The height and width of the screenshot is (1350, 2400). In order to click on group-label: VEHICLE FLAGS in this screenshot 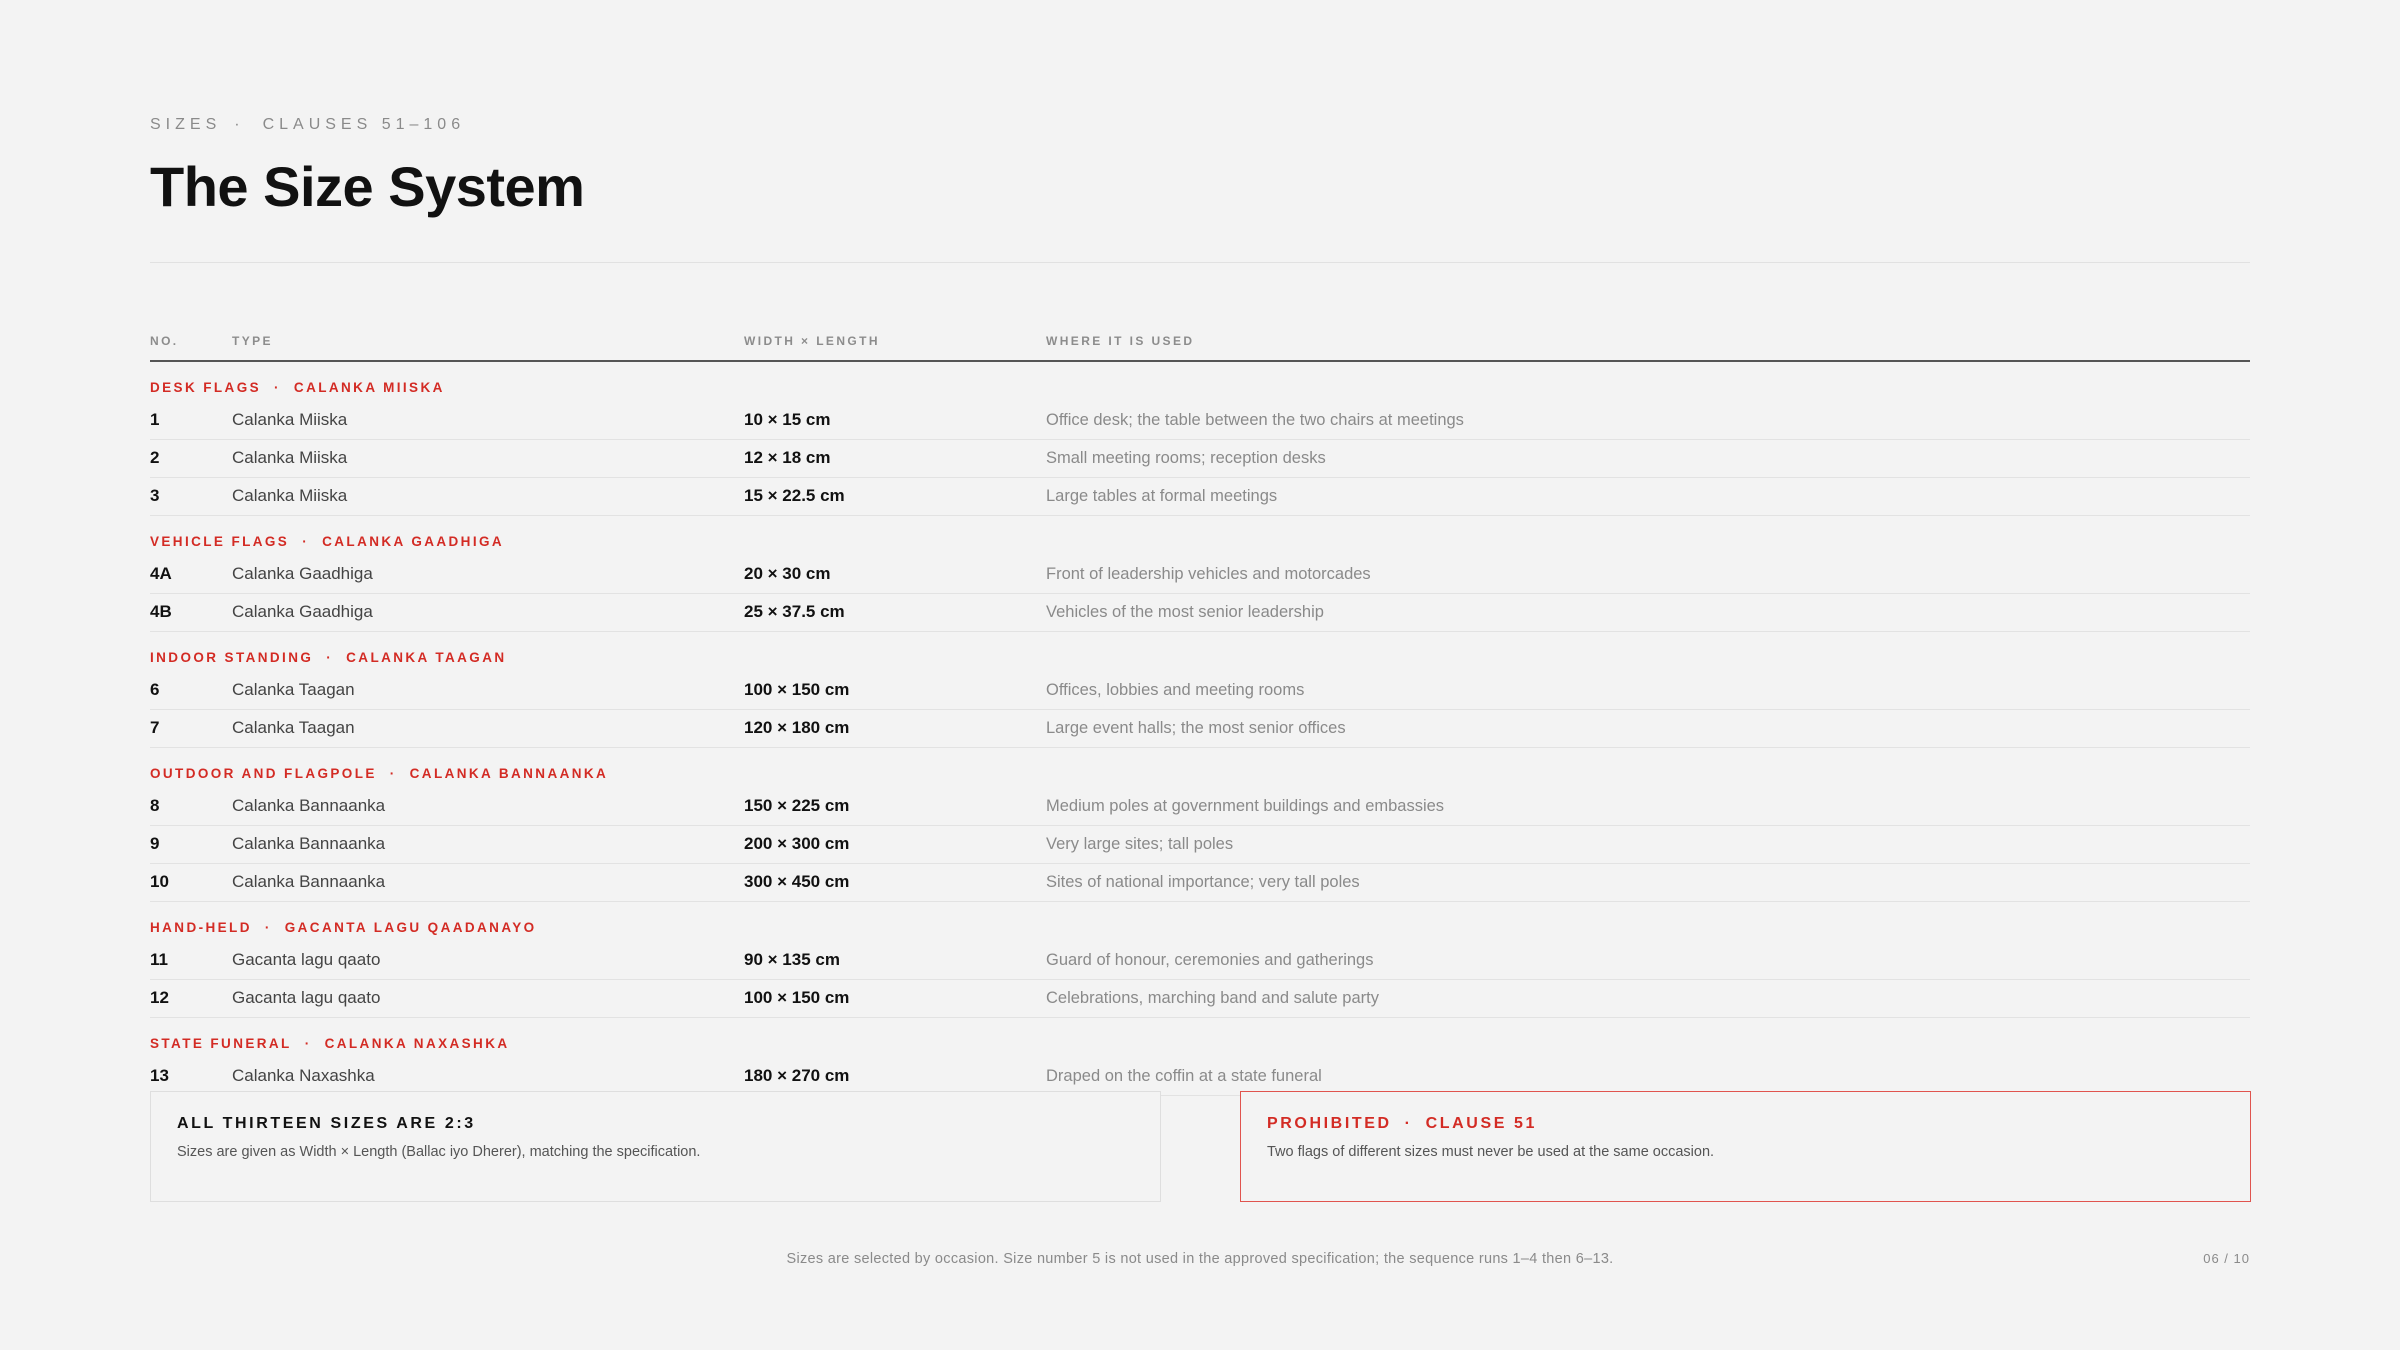, I will do `click(220, 541)`.